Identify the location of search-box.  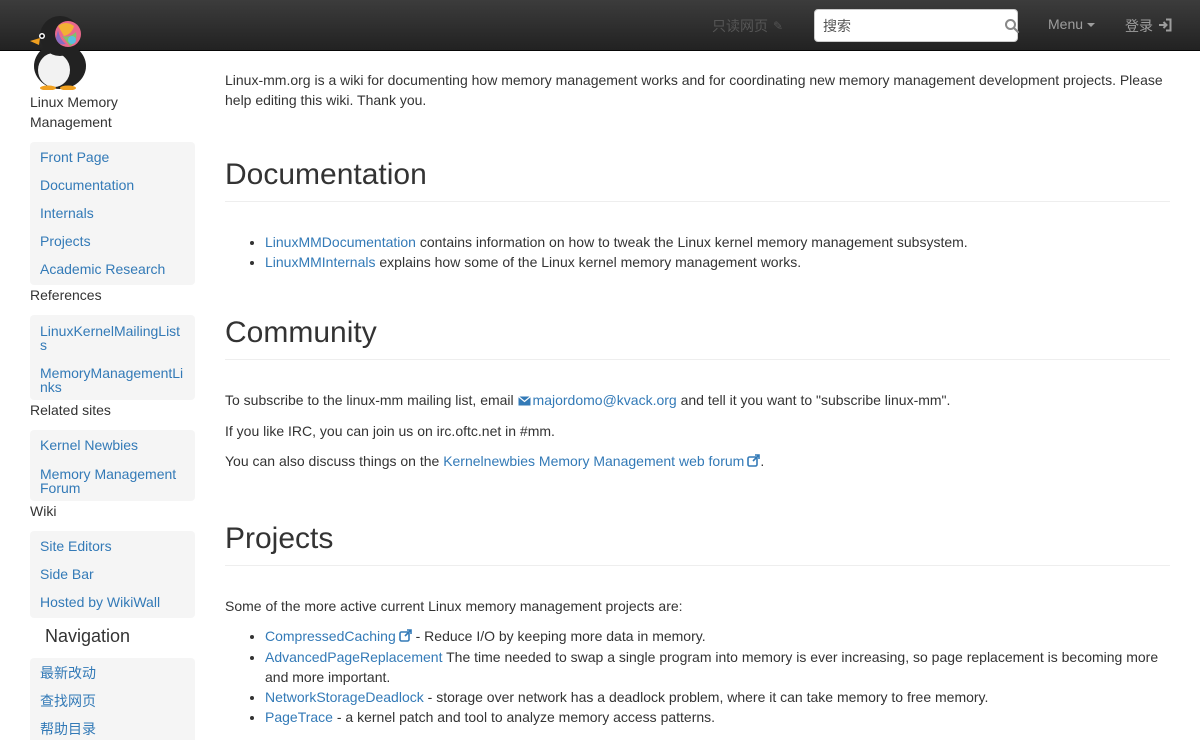
(917, 25).